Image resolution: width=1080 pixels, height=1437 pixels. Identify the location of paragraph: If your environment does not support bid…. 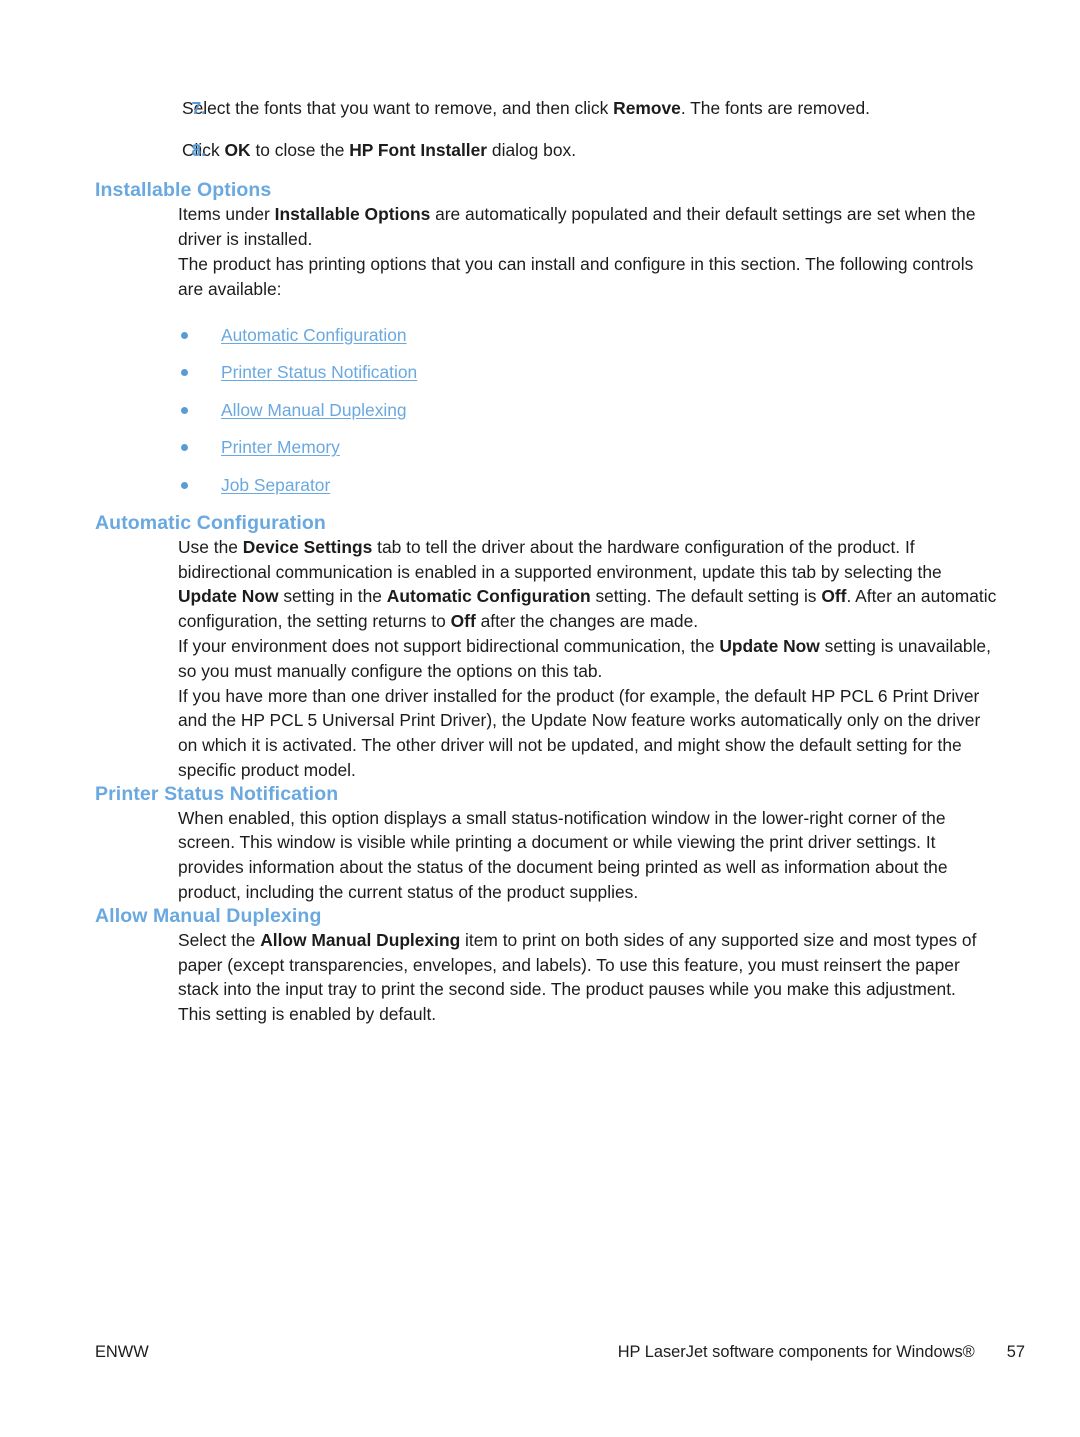
(584, 658).